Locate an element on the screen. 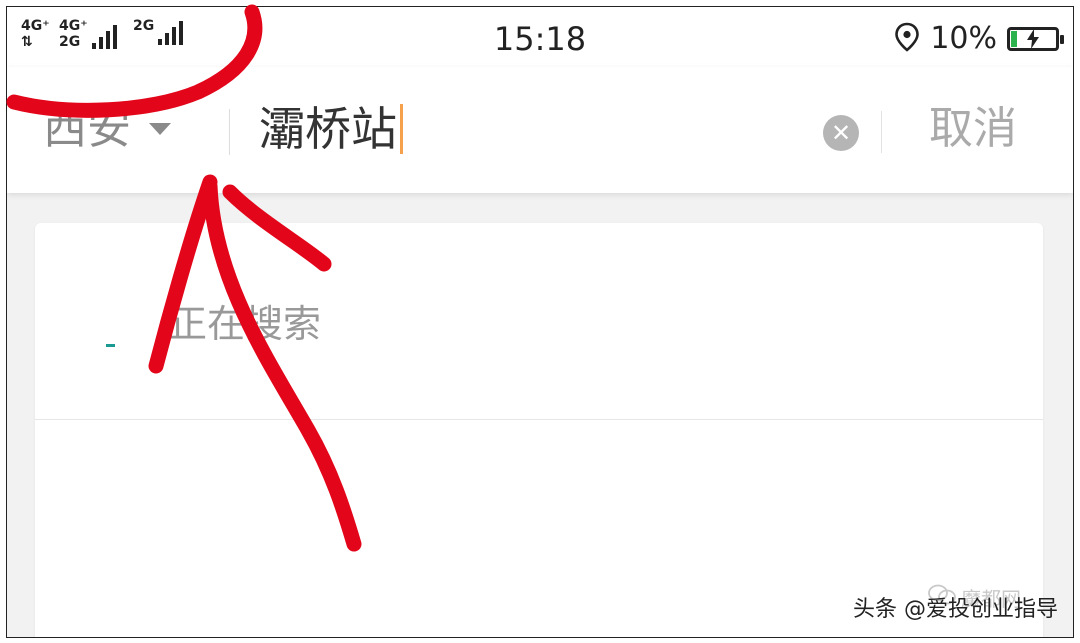 The width and height of the screenshot is (1080, 643). cancel-button: 取消 is located at coordinates (973, 129).